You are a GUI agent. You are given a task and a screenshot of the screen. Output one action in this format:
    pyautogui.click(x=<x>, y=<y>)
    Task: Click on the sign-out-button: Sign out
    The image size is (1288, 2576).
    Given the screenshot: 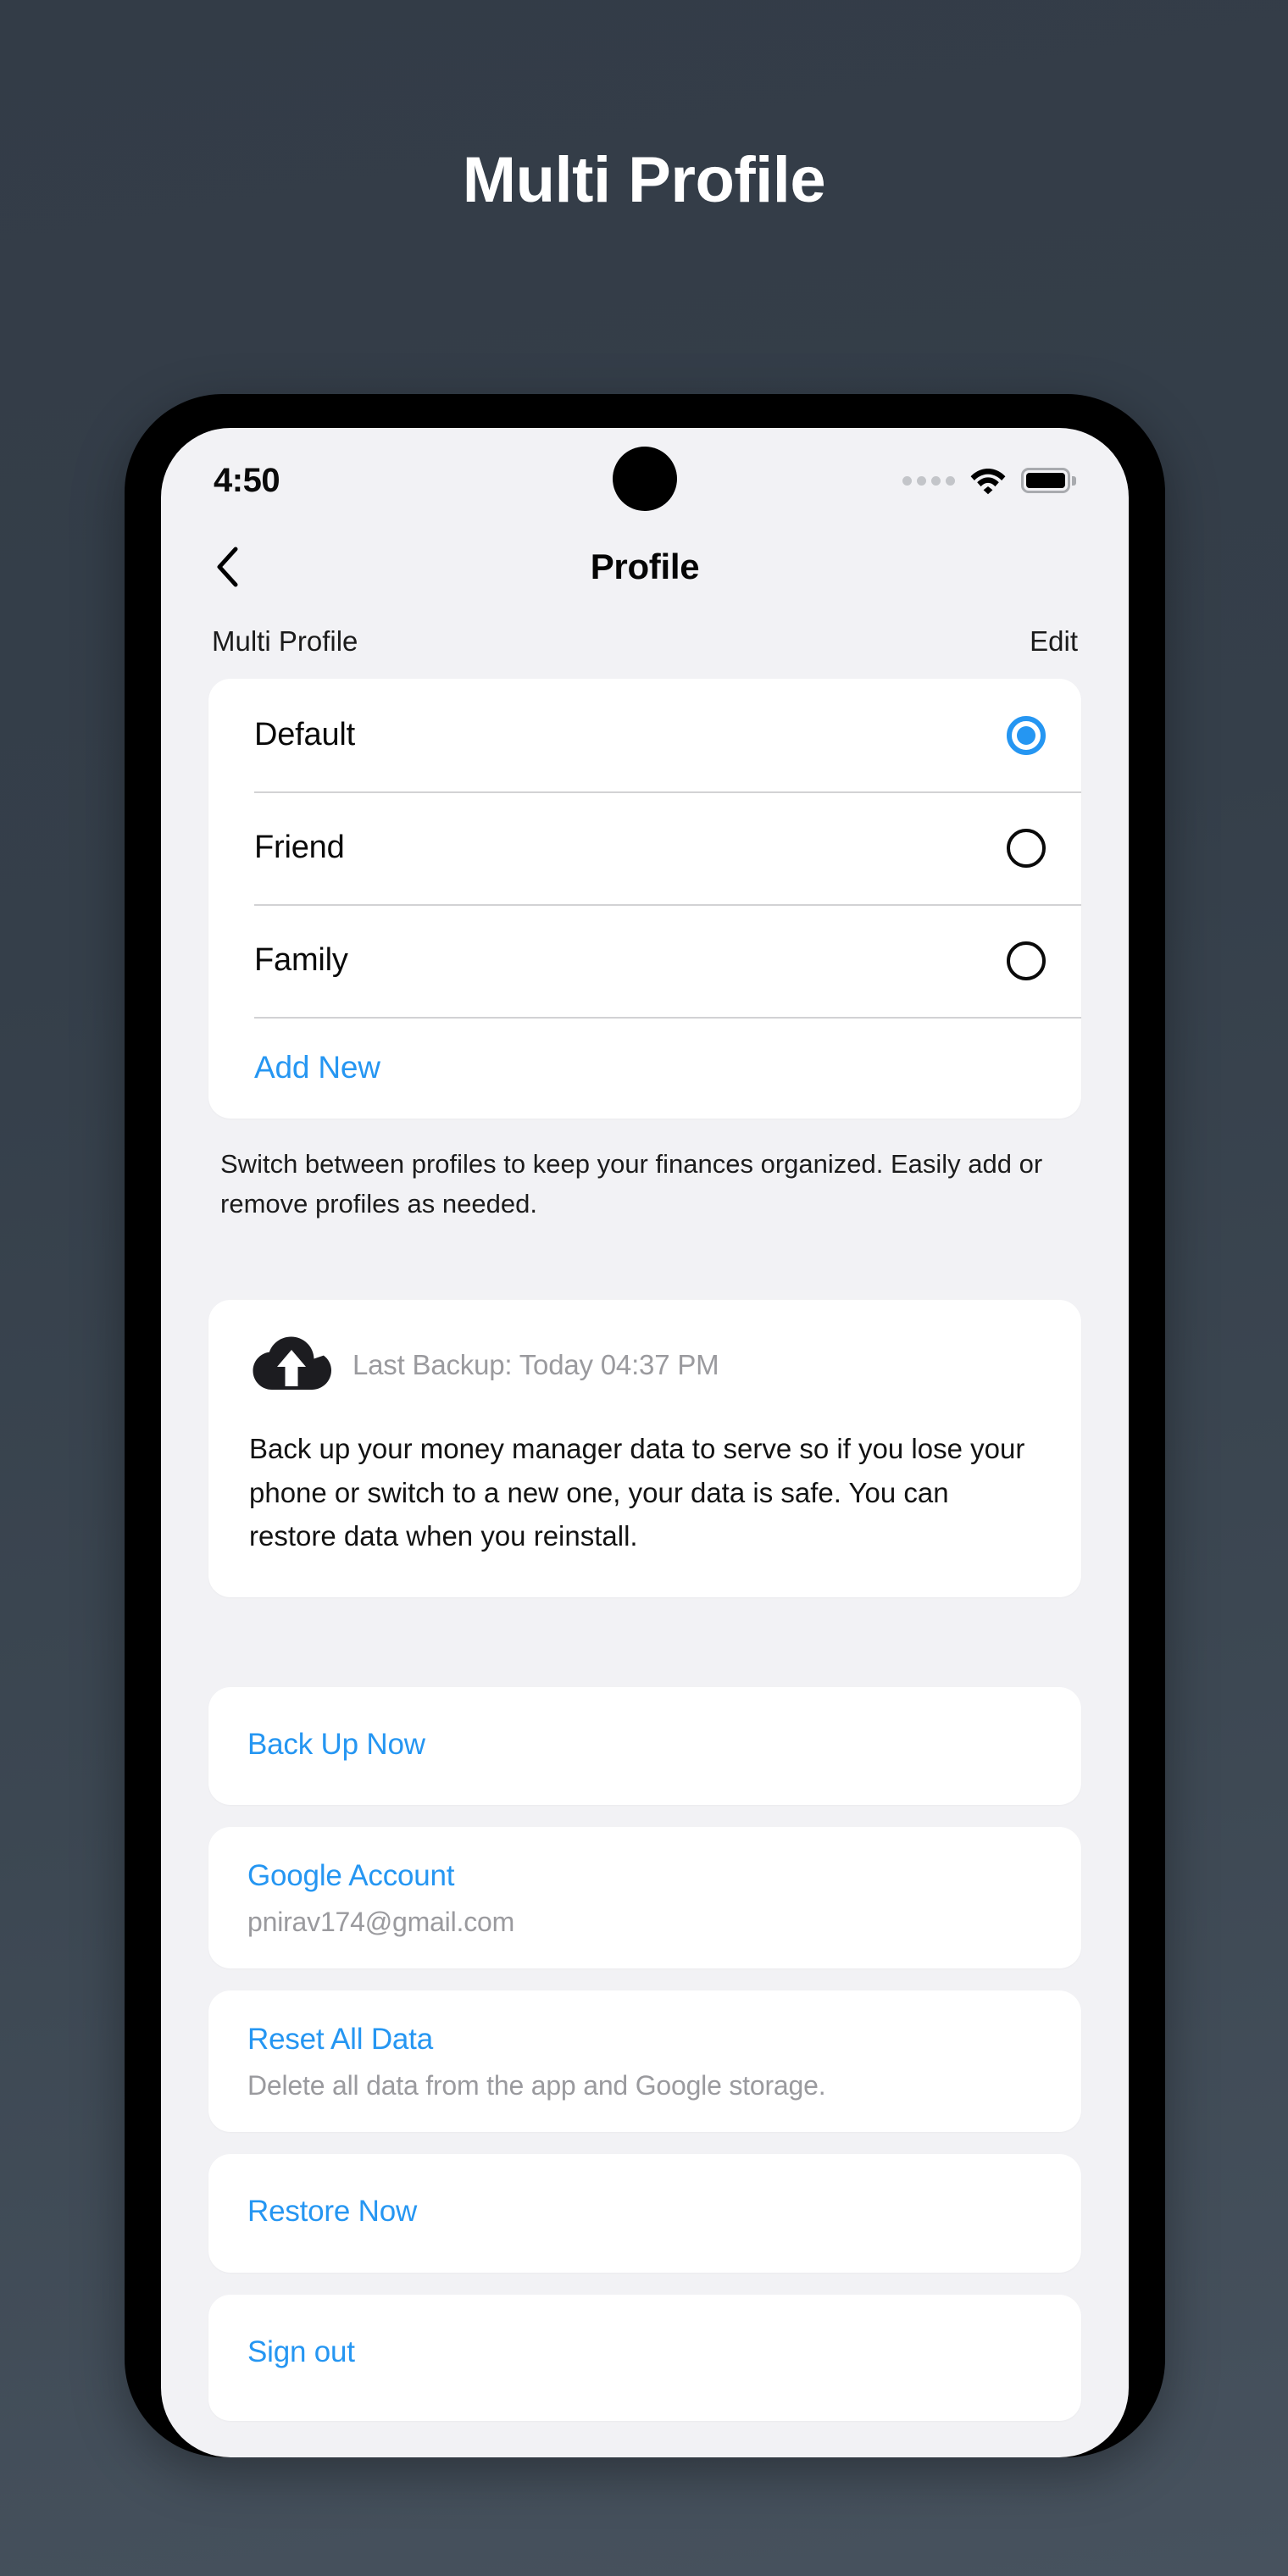 What is the action you would take?
    pyautogui.click(x=644, y=2358)
    